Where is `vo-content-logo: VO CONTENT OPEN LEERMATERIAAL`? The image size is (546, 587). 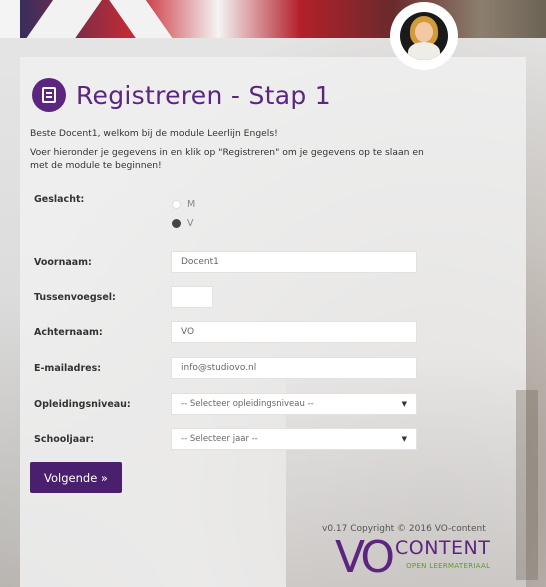 vo-content-logo: VO CONTENT OPEN LEERMATERIAAL is located at coordinates (413, 557).